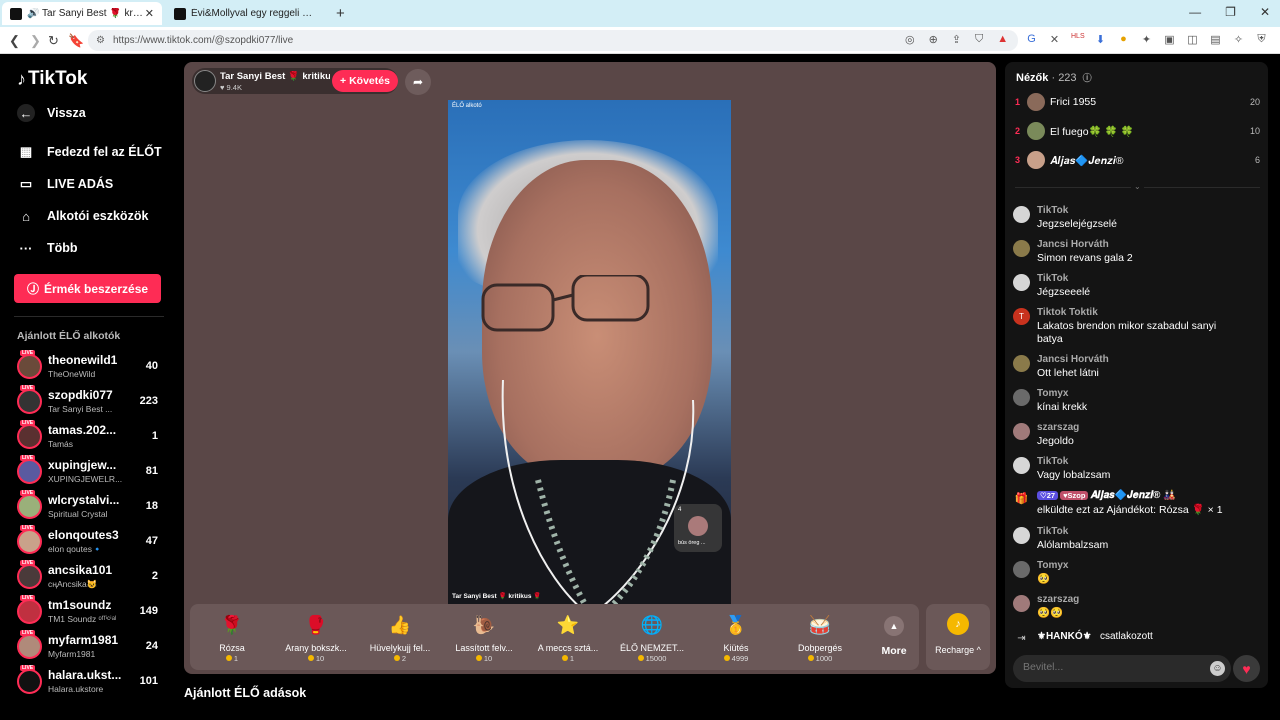  What do you see at coordinates (933, 39) in the screenshot?
I see `zoom-icon: ⊕` at bounding box center [933, 39].